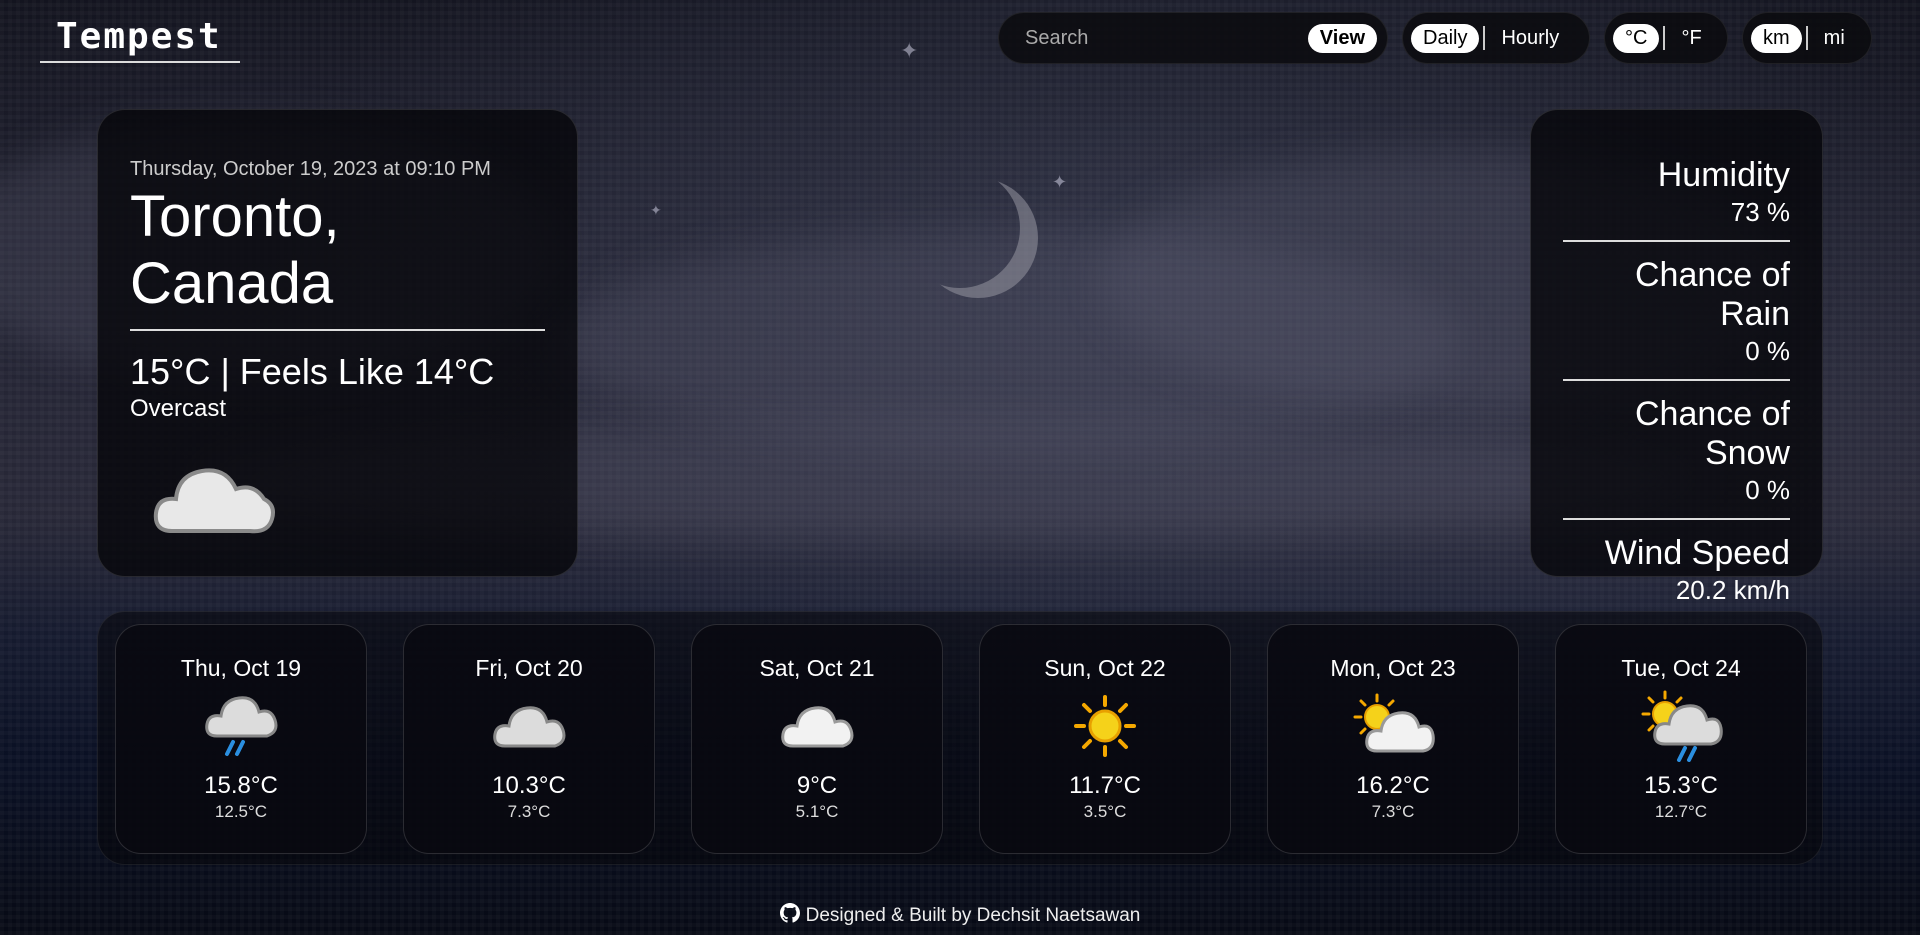 This screenshot has height=935, width=1920. Describe the element at coordinates (1105, 785) in the screenshot. I see `forecast-high-temp: 11.7°C` at that location.